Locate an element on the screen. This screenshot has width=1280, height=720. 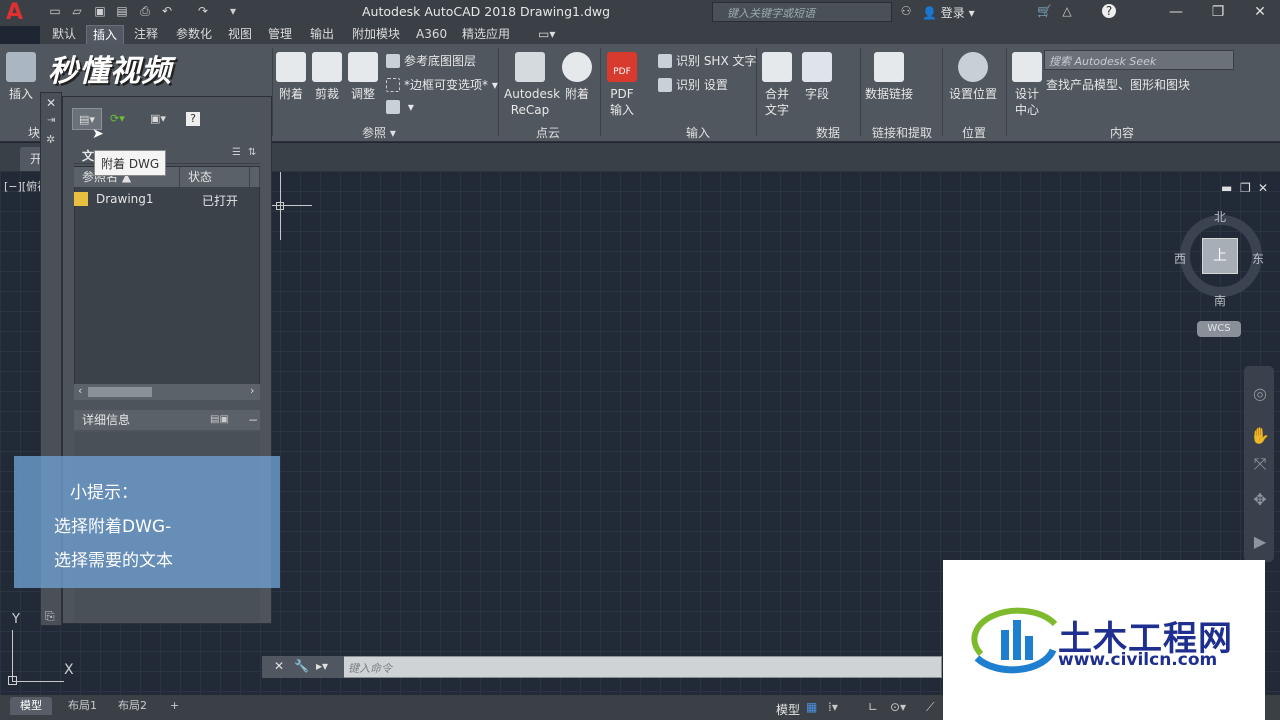
recognize-shx-button: 识别 SHX 文字 is located at coordinates (707, 60).